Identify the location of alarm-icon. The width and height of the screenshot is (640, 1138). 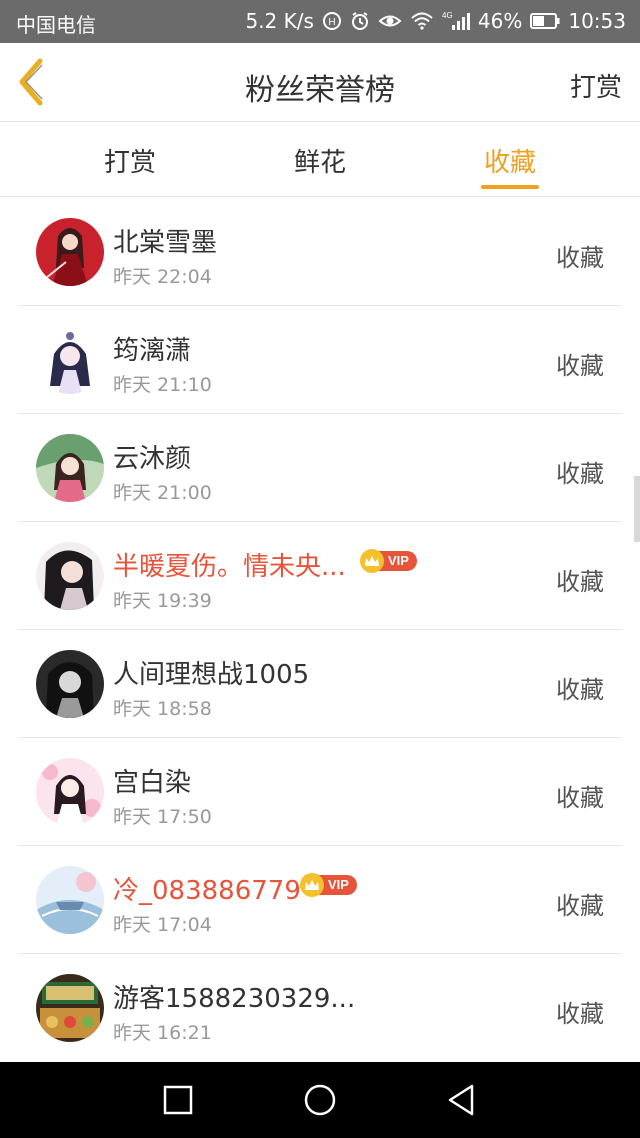
(360, 21).